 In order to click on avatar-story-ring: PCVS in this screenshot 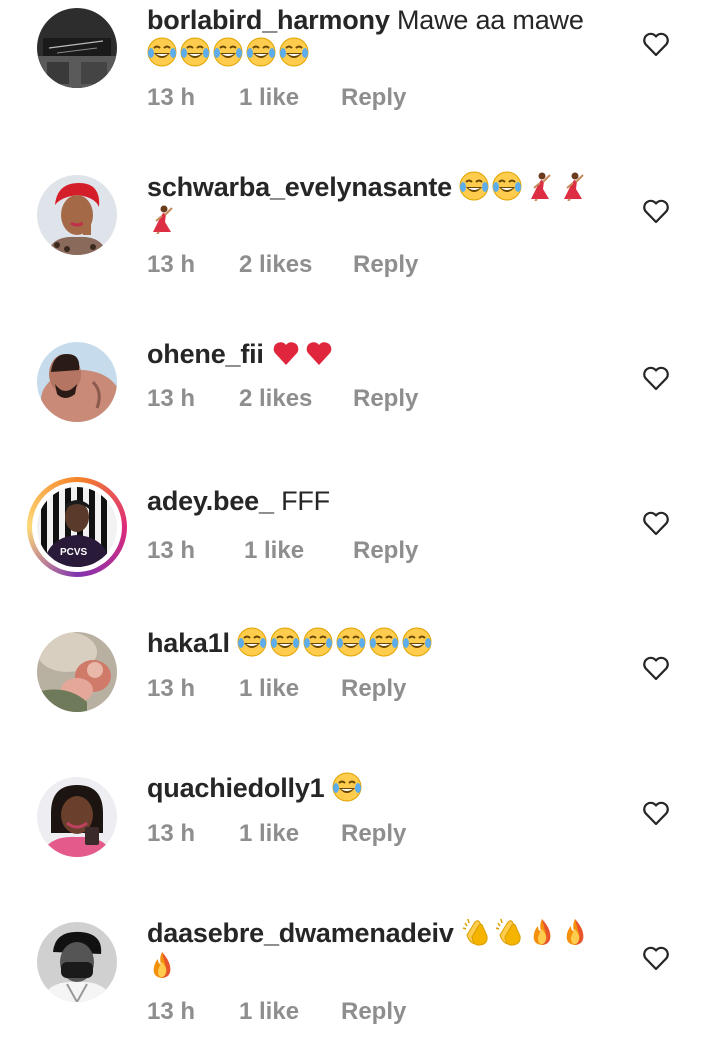, I will do `click(77, 527)`.